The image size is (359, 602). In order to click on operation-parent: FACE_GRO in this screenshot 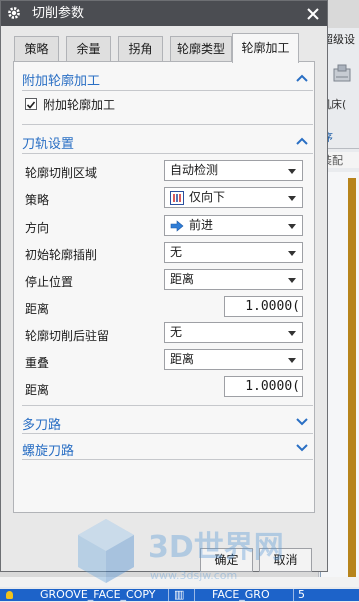, I will do `click(241, 595)`.